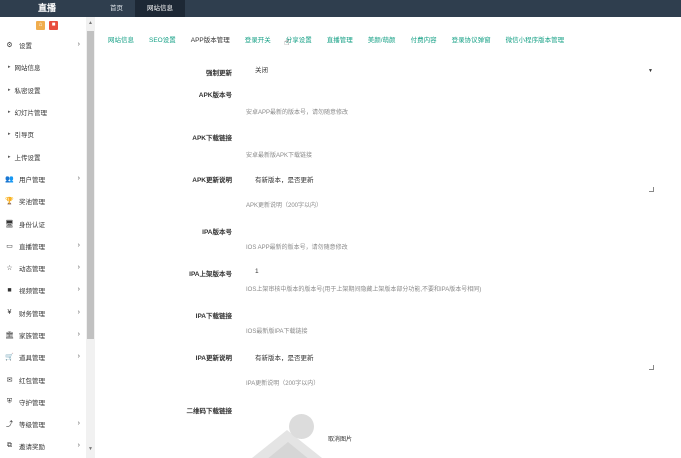 The height and width of the screenshot is (458, 681). I want to click on bank-icon: 🏛, so click(9, 335).